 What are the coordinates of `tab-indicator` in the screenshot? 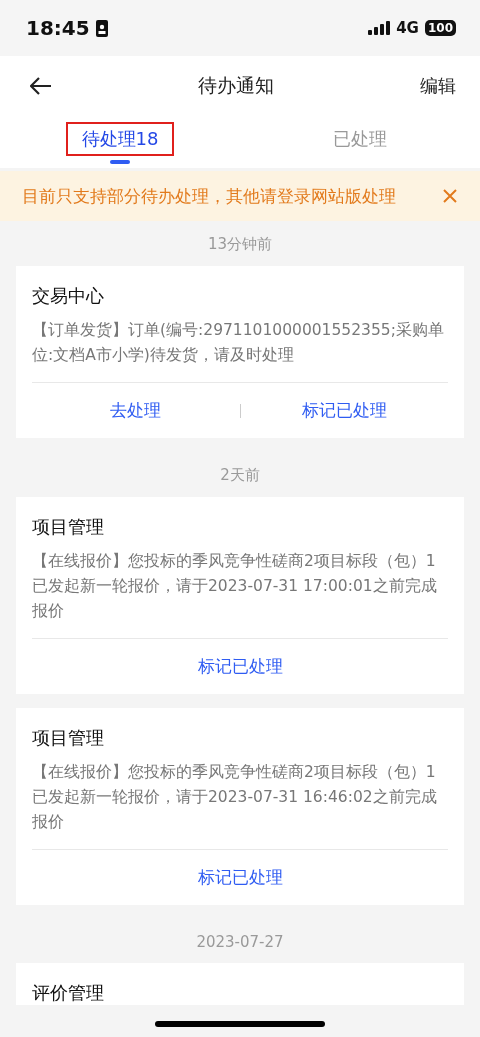 It's located at (120, 162).